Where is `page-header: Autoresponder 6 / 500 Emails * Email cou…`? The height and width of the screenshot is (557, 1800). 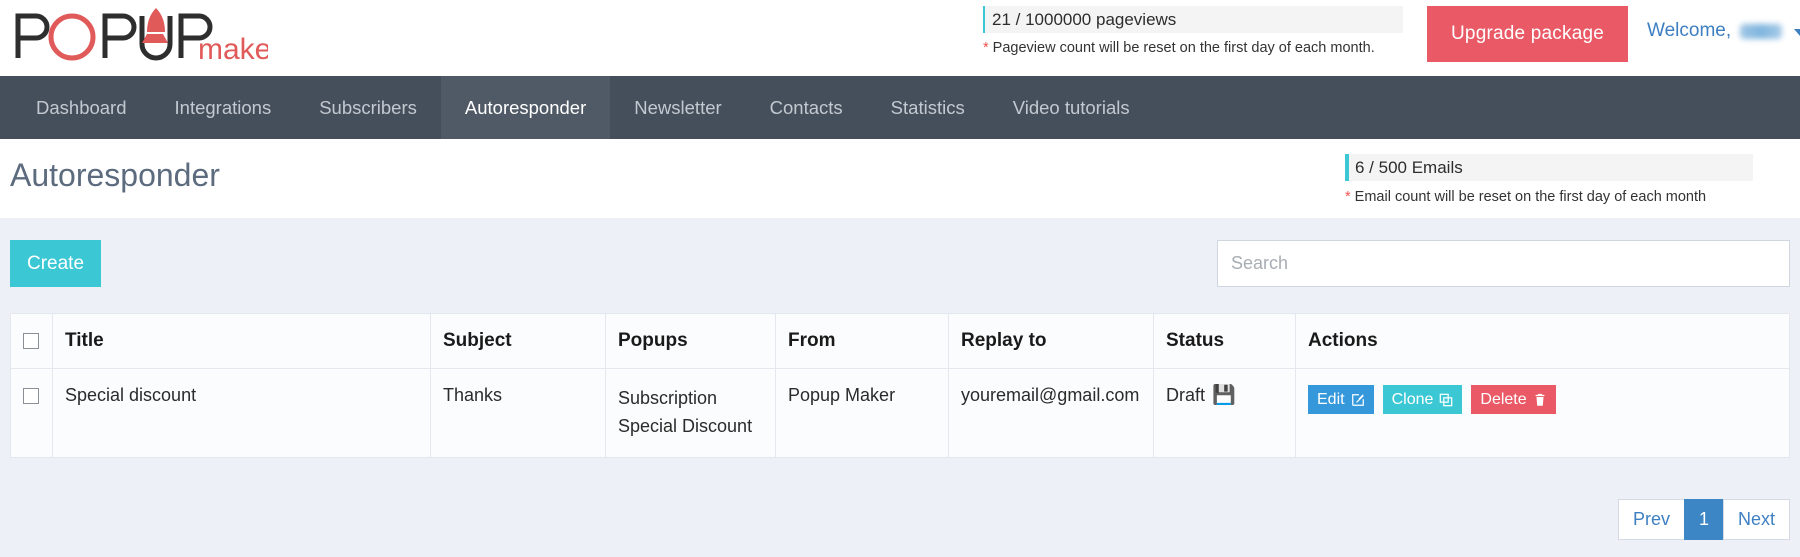
page-header: Autoresponder 6 / 500 Emails * Email cou… is located at coordinates (900, 178).